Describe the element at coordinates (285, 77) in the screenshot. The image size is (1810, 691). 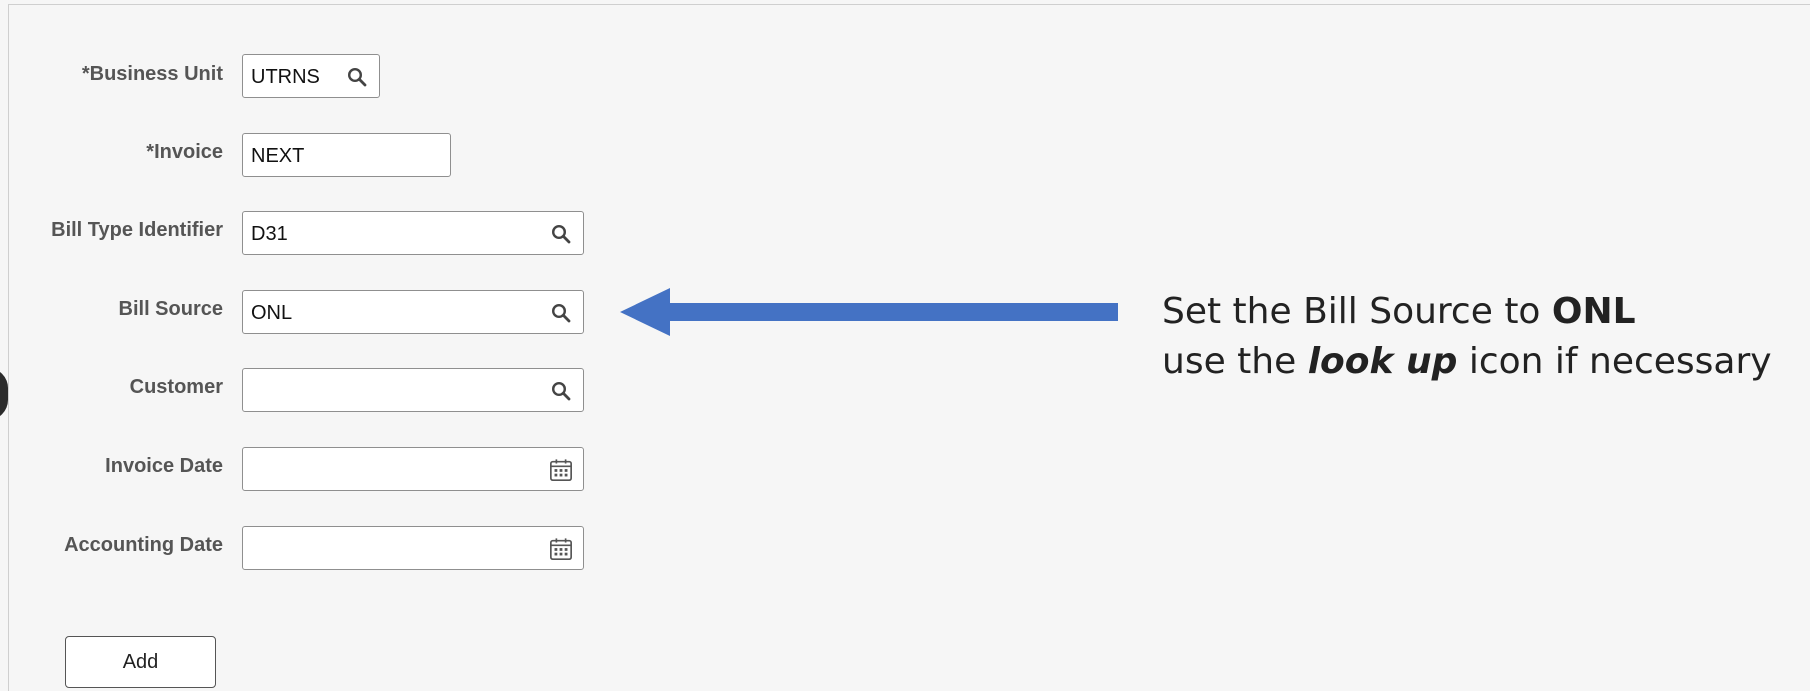
I see `business-unit-value: UTRNS` at that location.